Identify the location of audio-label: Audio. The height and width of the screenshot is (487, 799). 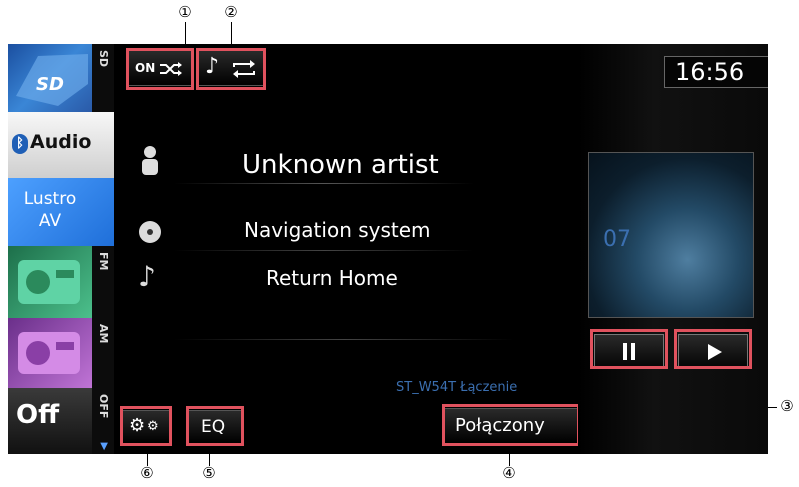
(61, 142).